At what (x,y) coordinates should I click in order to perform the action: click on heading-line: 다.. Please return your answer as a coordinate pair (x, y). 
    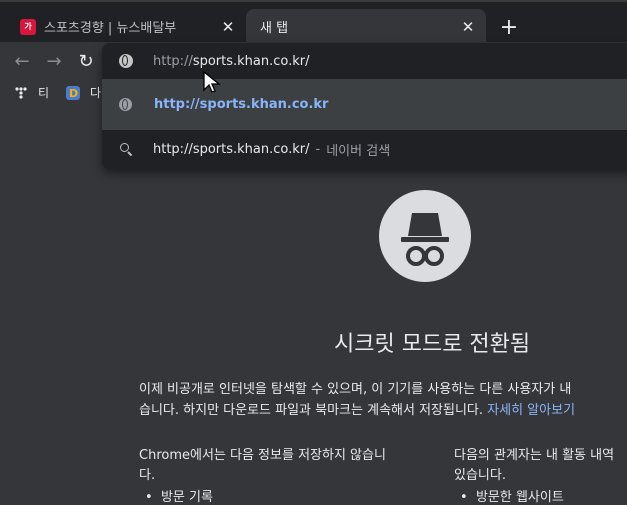
    Looking at the image, I should click on (147, 475).